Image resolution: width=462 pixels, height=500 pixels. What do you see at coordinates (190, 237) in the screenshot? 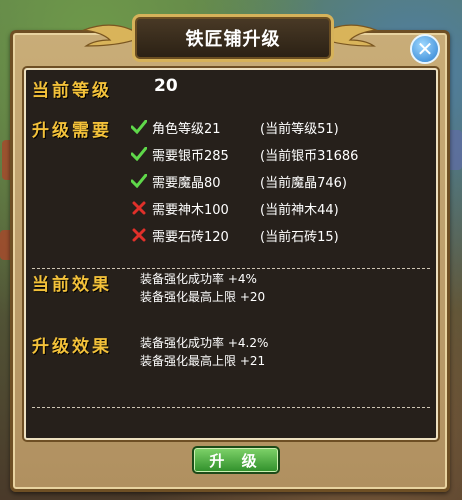
I see `requirement-name: 需要石砖120` at bounding box center [190, 237].